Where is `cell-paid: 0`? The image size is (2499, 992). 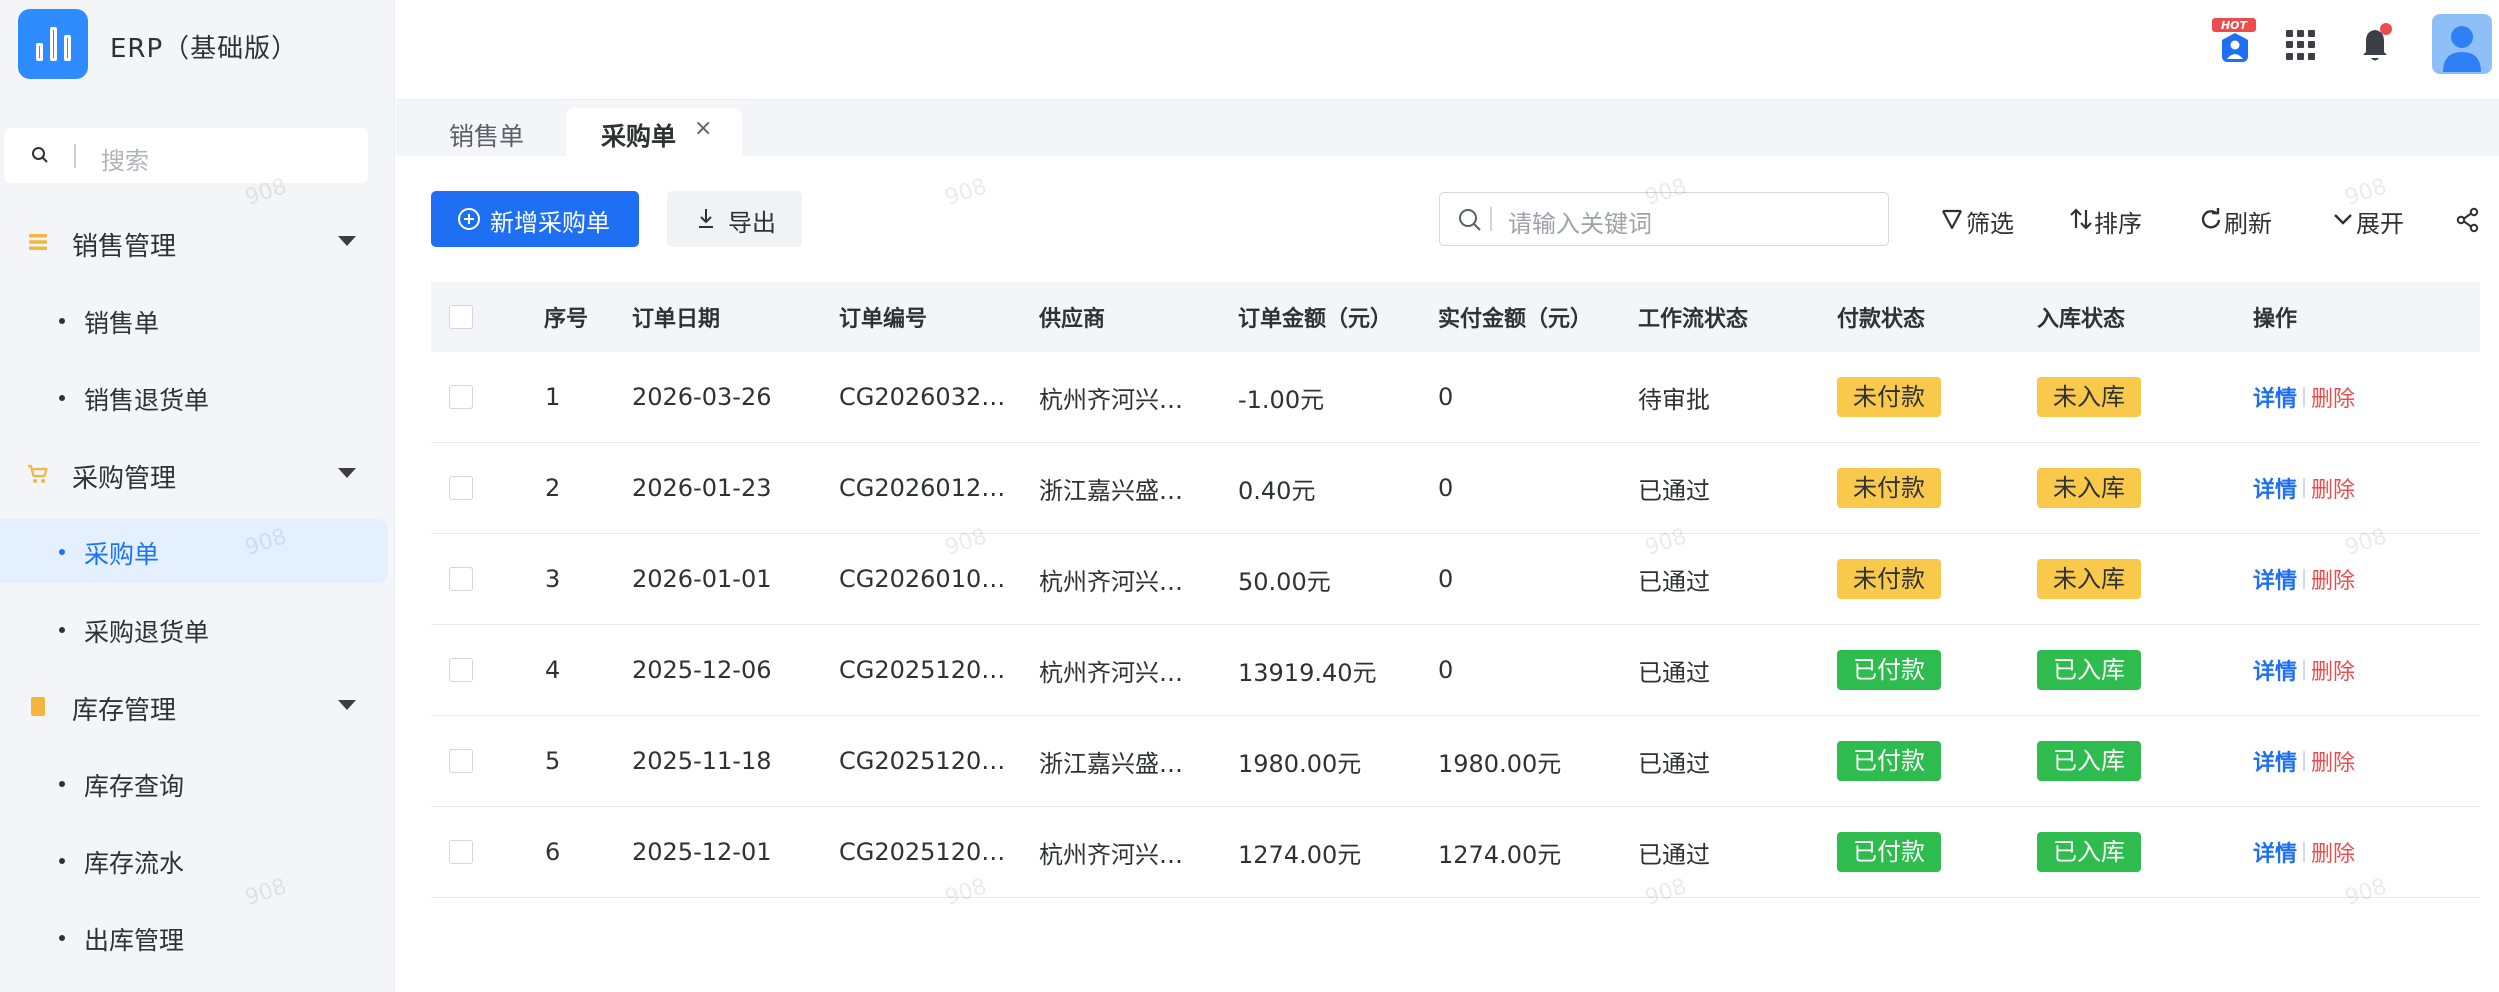 cell-paid: 0 is located at coordinates (1446, 670).